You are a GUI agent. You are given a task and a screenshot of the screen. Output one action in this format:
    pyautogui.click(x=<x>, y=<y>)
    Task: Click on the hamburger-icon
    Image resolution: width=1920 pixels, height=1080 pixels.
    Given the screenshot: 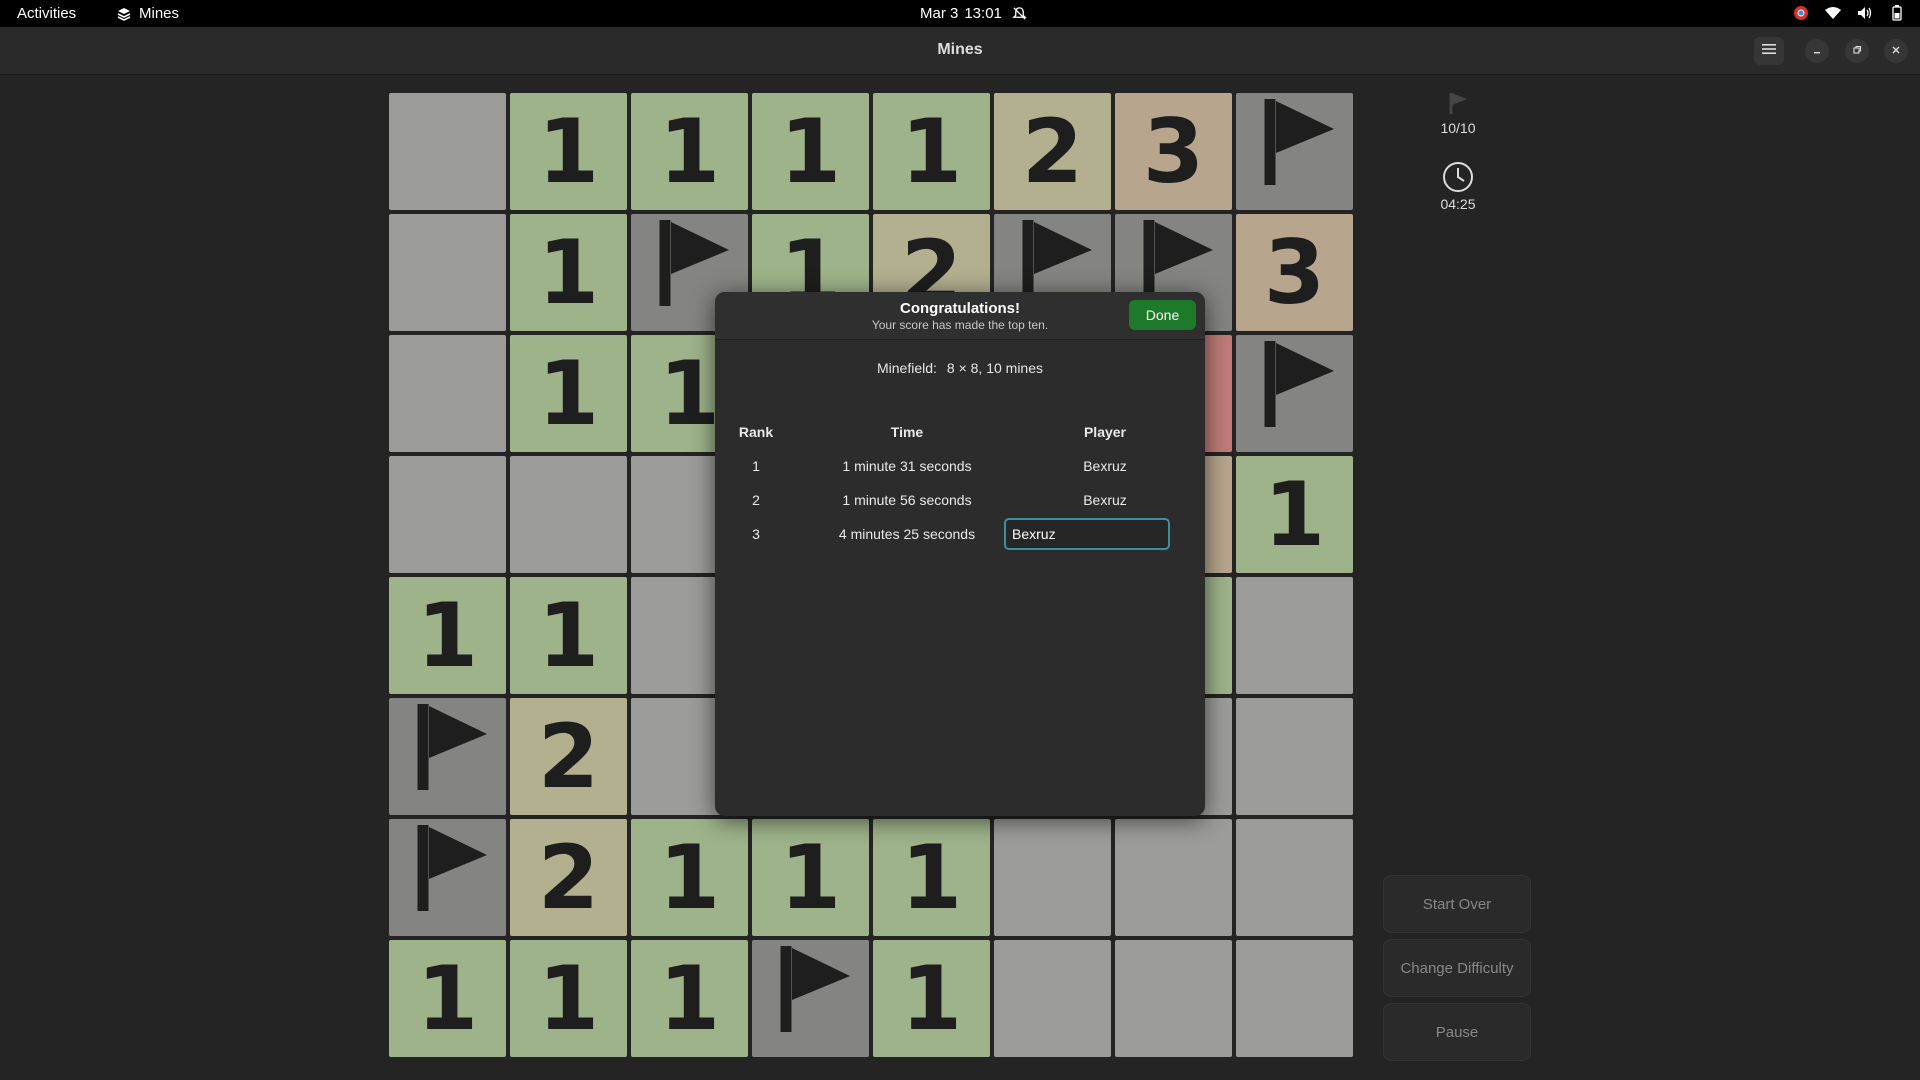 What is the action you would take?
    pyautogui.click(x=1769, y=51)
    